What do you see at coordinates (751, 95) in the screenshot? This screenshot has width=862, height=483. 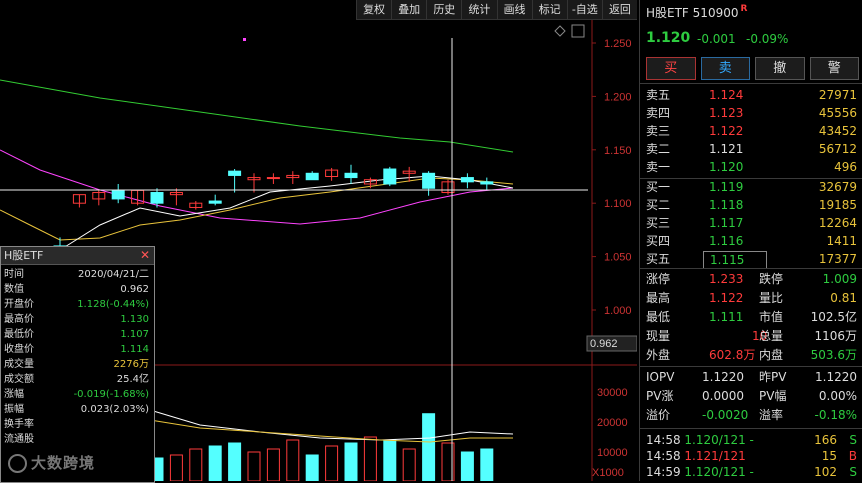 I see `order-book-row: 卖五 1.124 27971` at bounding box center [751, 95].